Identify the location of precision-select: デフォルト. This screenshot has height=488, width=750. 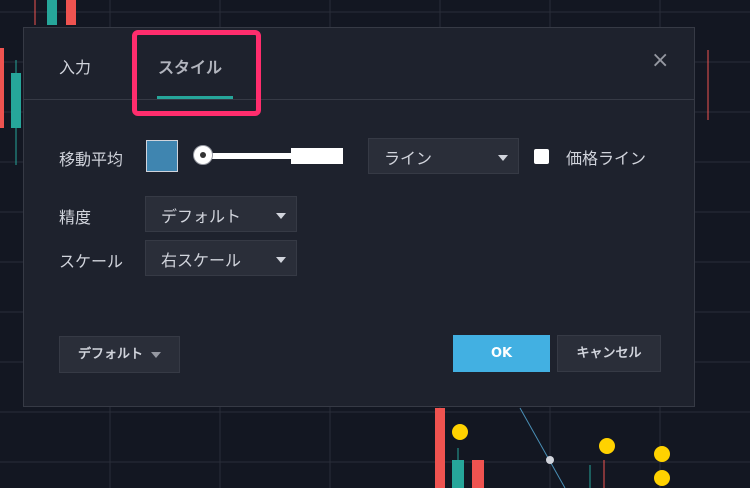
(221, 214).